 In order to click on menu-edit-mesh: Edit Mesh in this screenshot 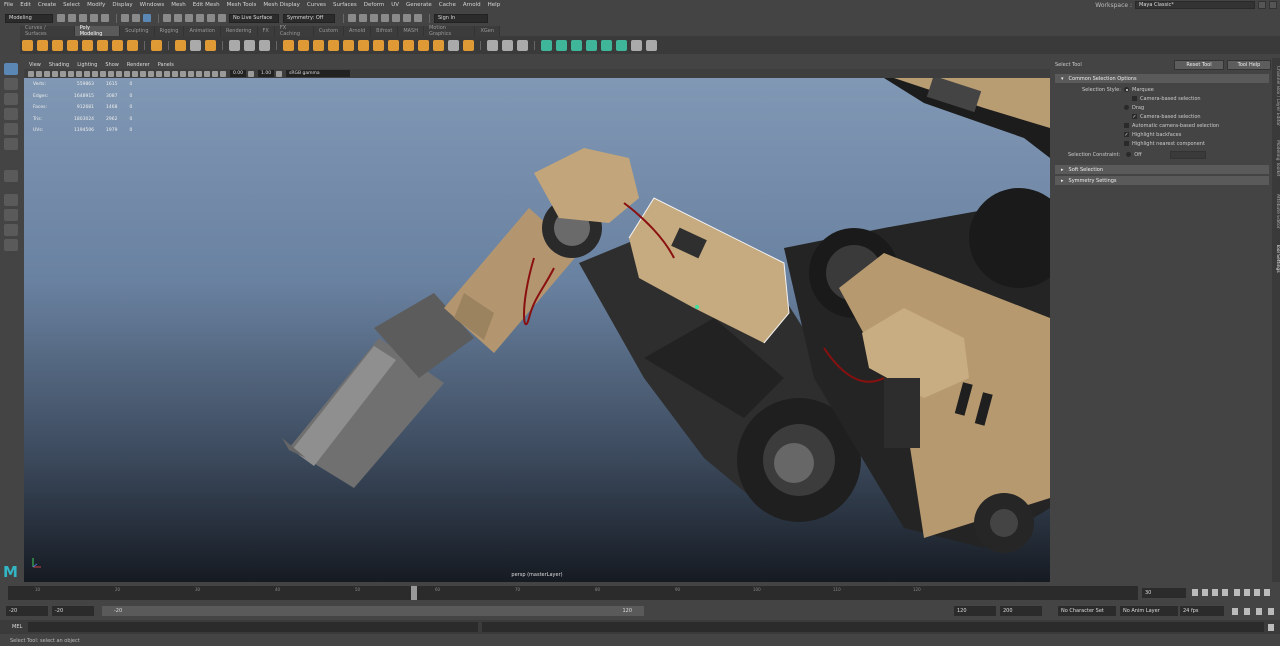, I will do `click(206, 5)`.